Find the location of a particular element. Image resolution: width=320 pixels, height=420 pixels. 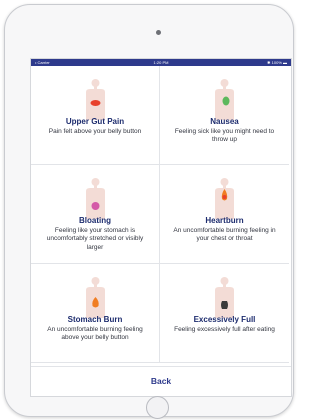

body-upper-gut-pain-icon is located at coordinates (95, 99).